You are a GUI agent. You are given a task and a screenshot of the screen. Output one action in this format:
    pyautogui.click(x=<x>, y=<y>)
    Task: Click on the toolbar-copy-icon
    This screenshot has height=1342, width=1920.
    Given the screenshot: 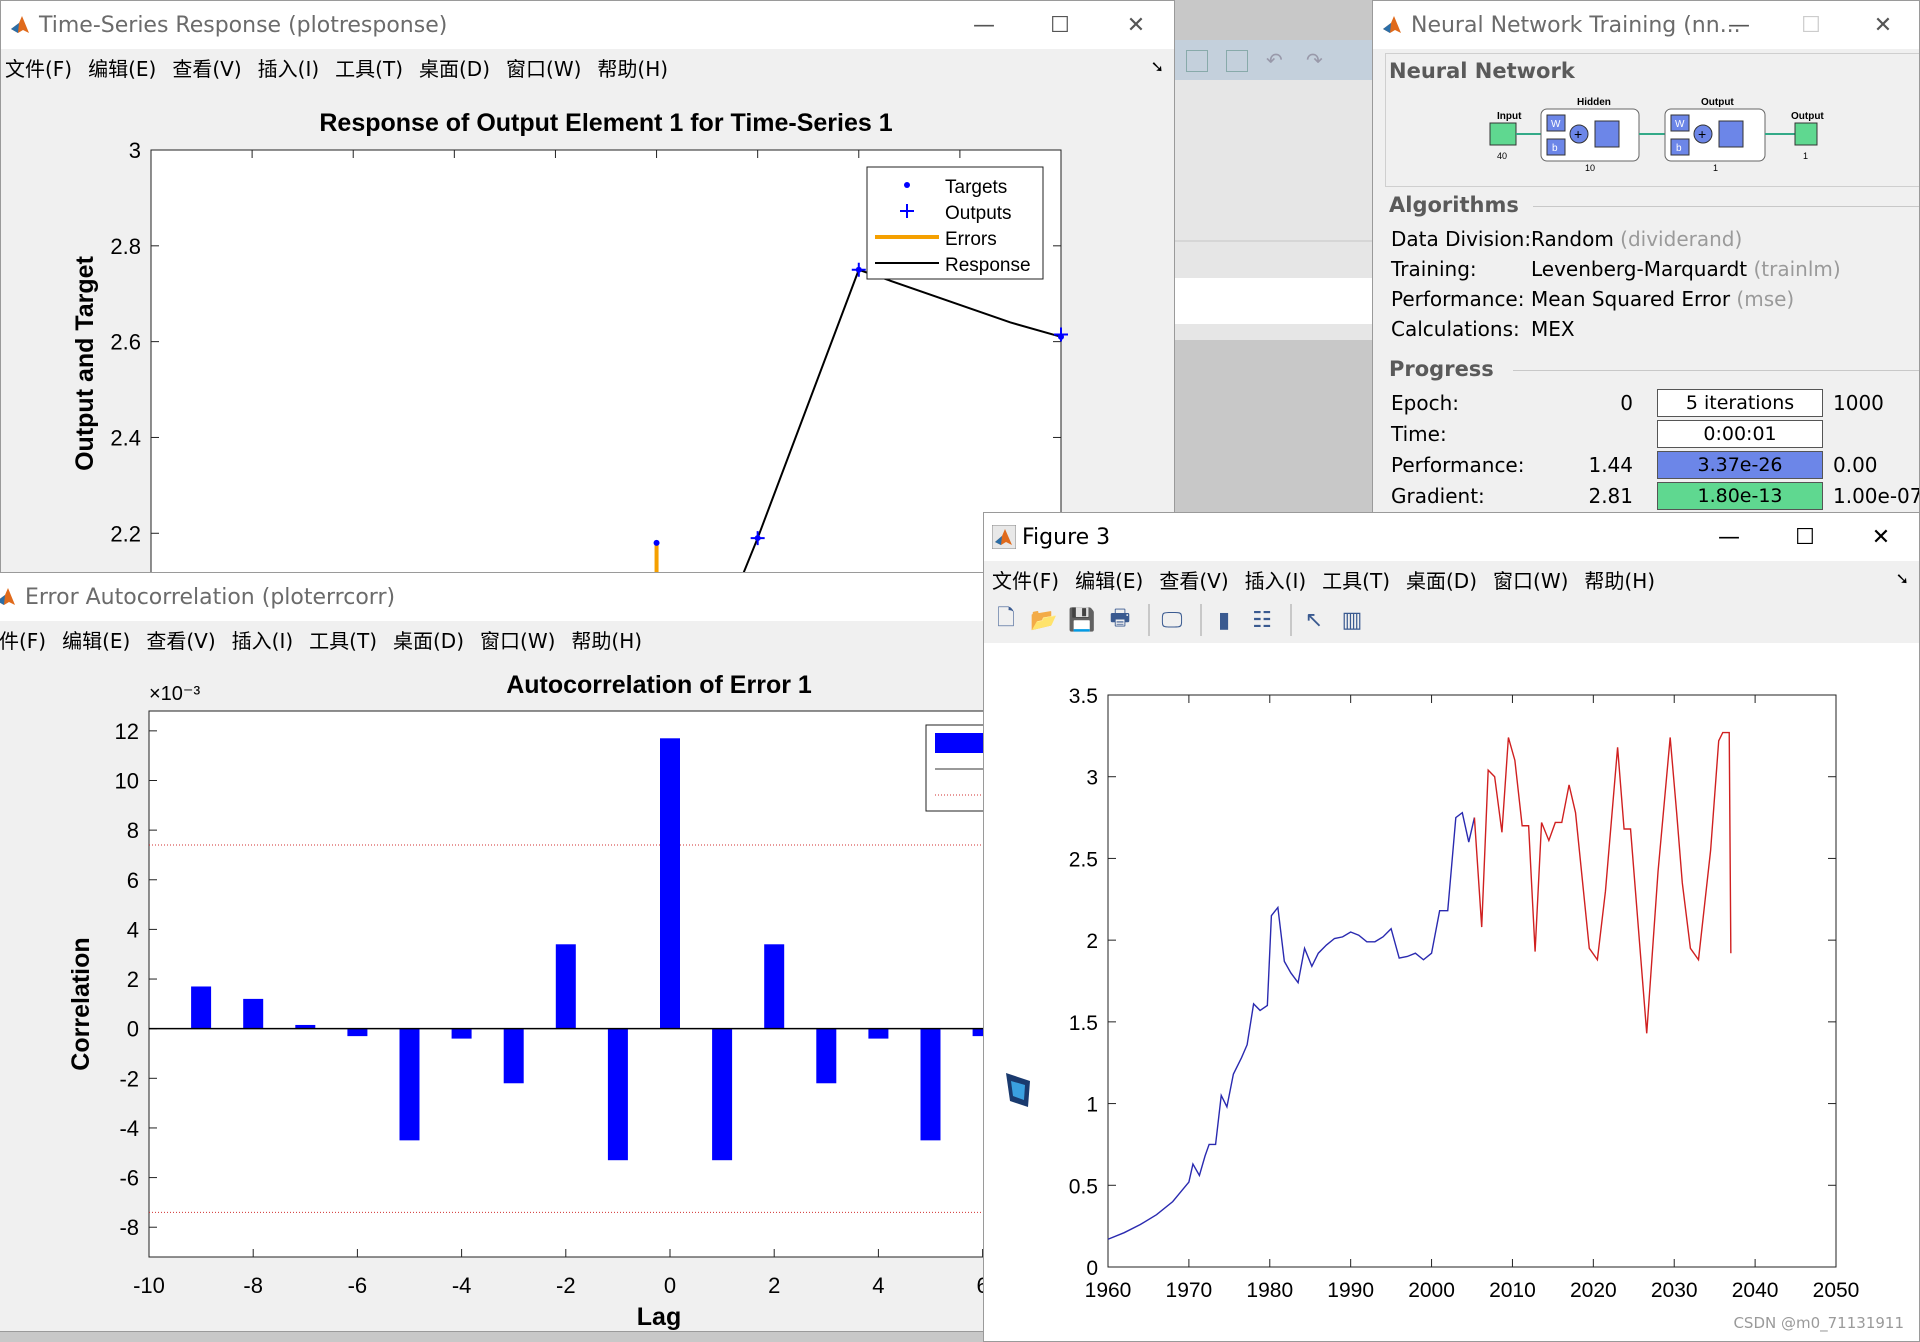 What is the action you would take?
    pyautogui.click(x=1197, y=61)
    